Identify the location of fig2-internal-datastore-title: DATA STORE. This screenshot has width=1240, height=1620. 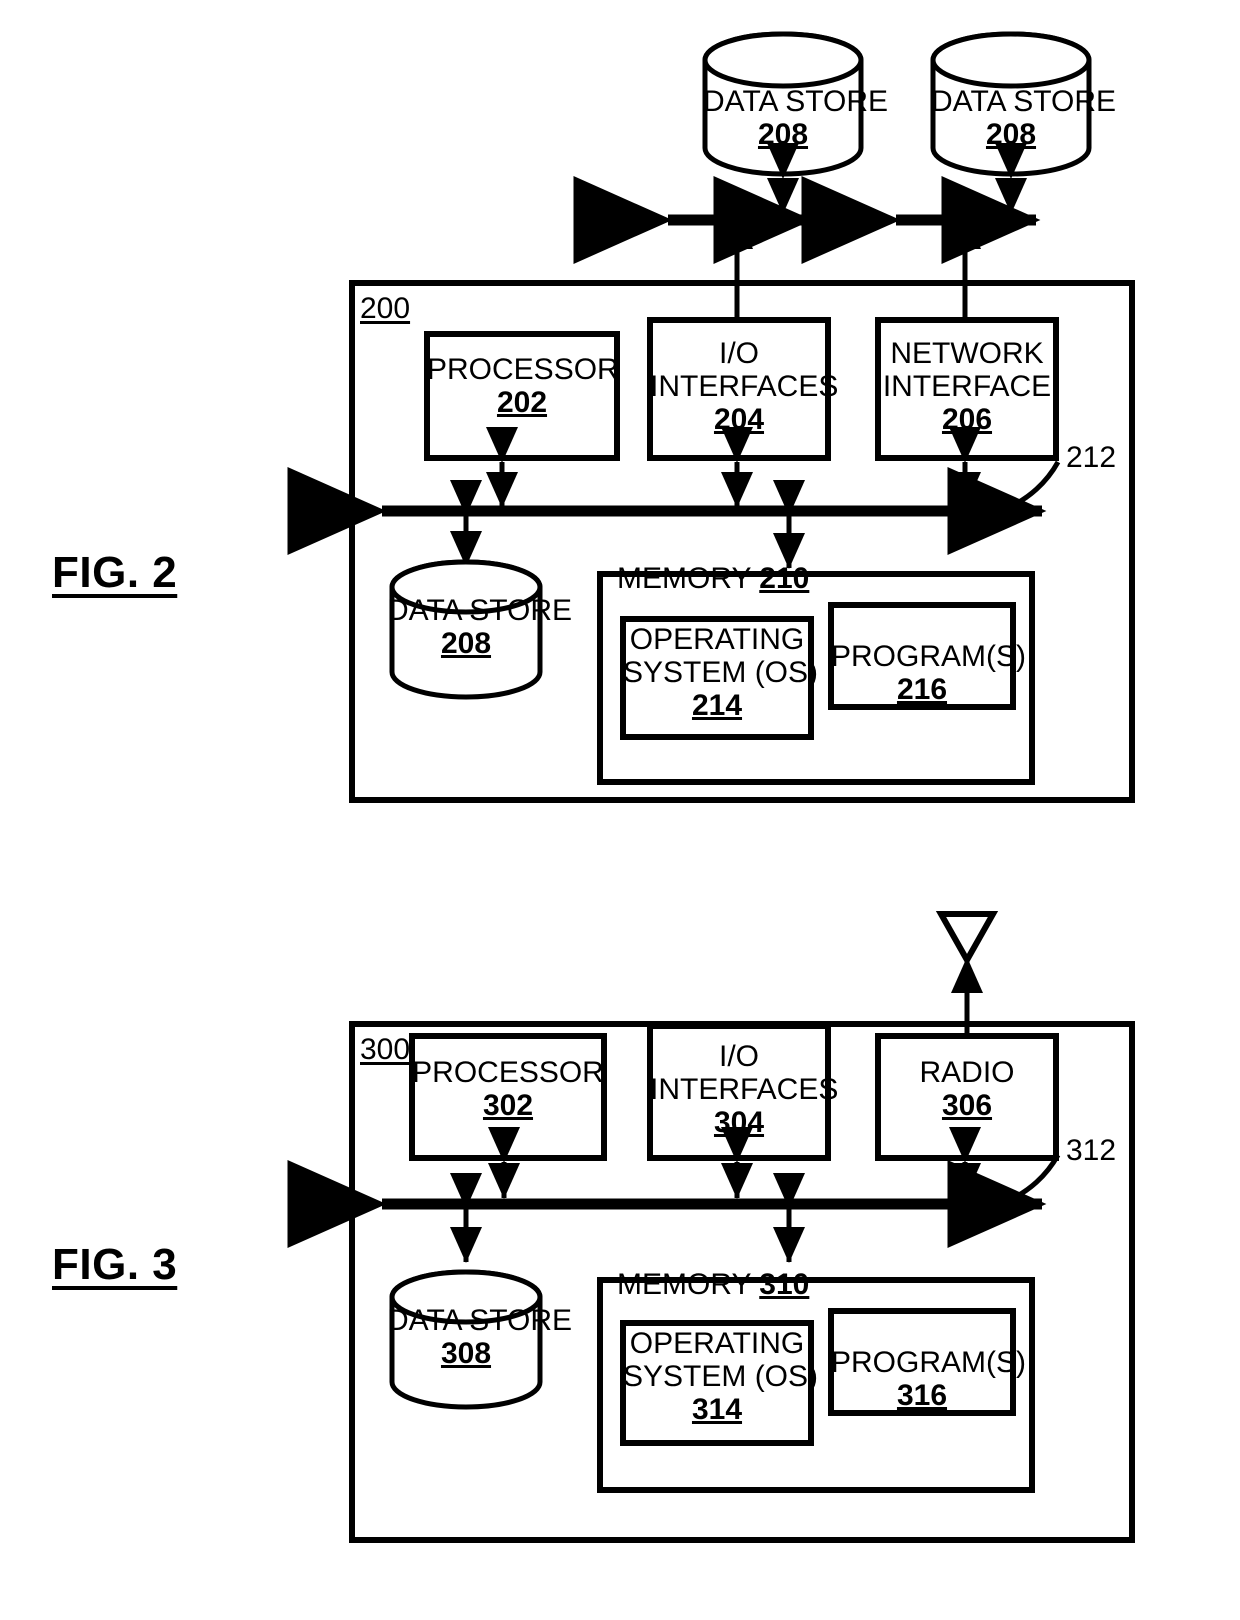
(480, 610).